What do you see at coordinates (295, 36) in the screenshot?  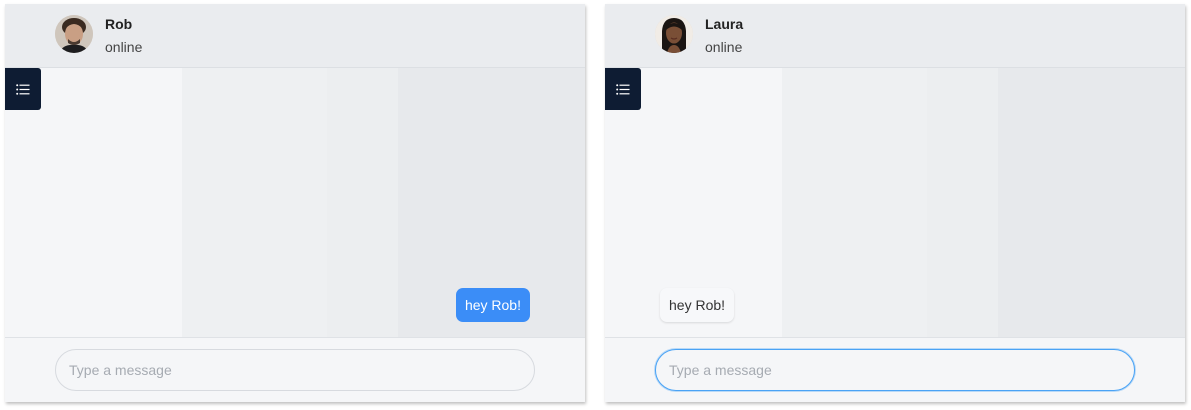 I see `chat-header: Rob online` at bounding box center [295, 36].